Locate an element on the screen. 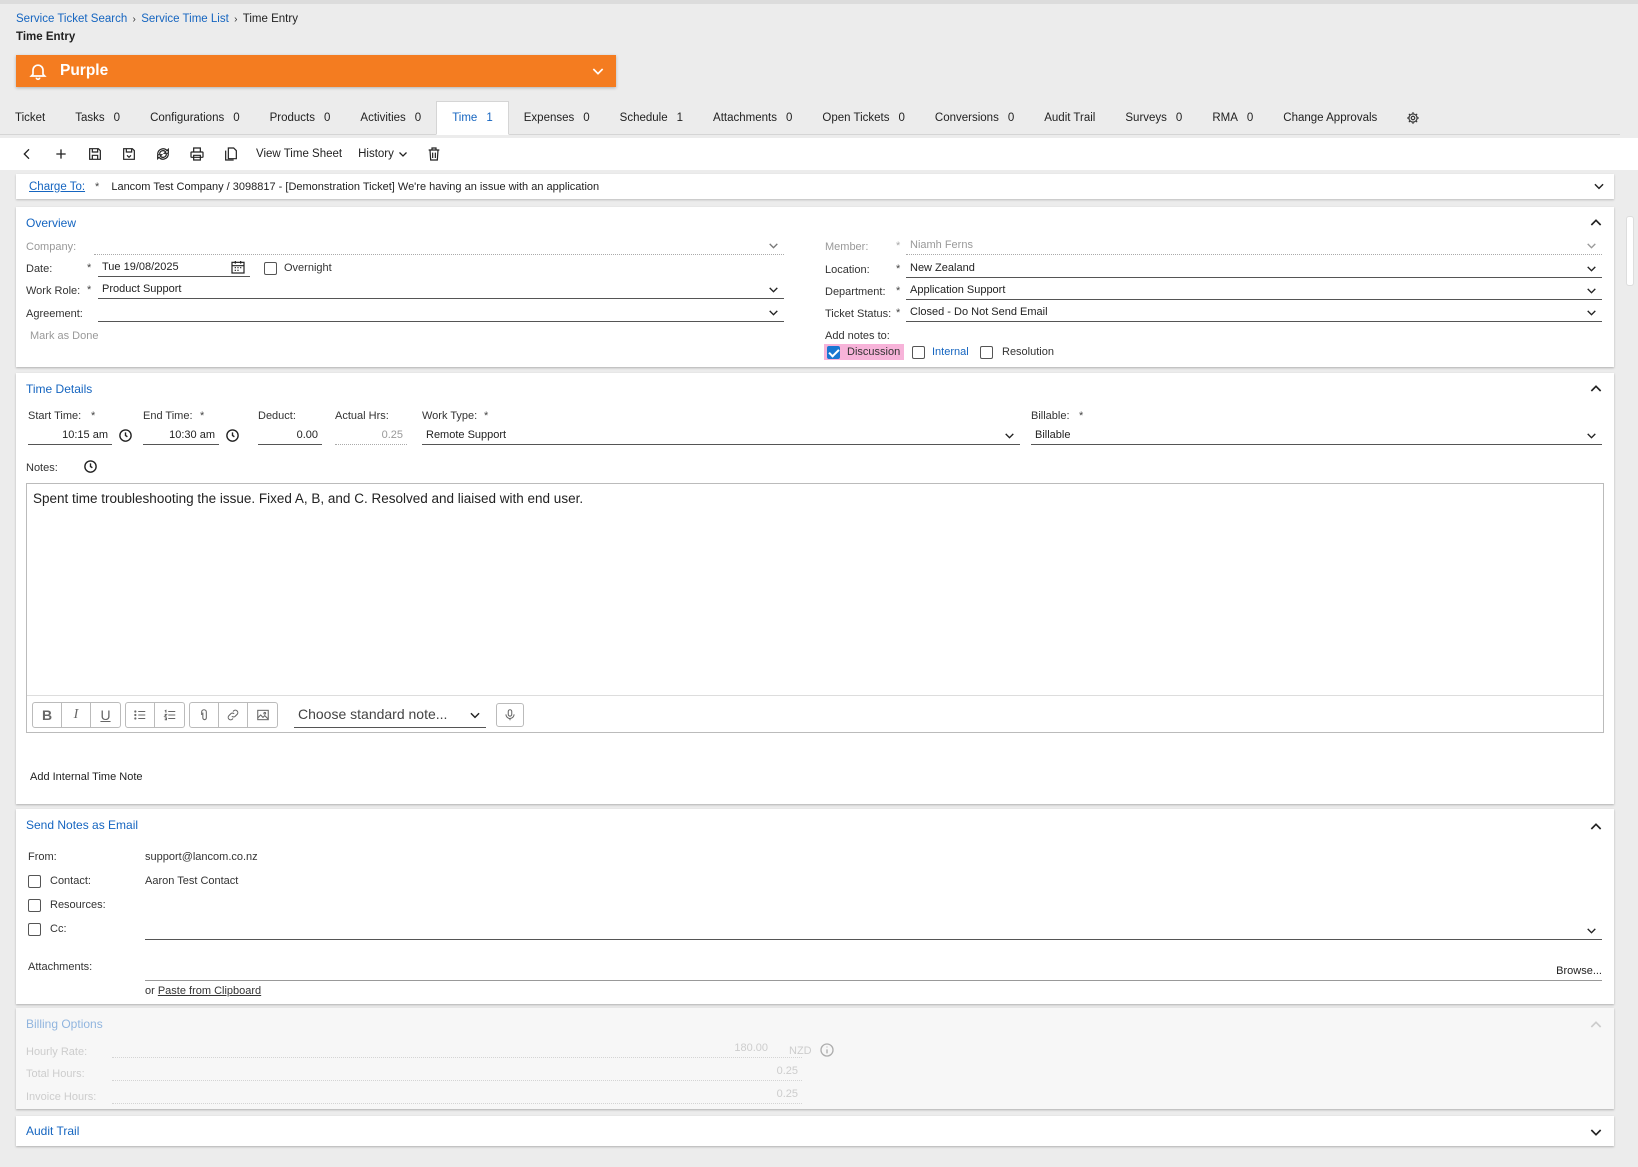  tab-schedule: Schedule 1 is located at coordinates (651, 117).